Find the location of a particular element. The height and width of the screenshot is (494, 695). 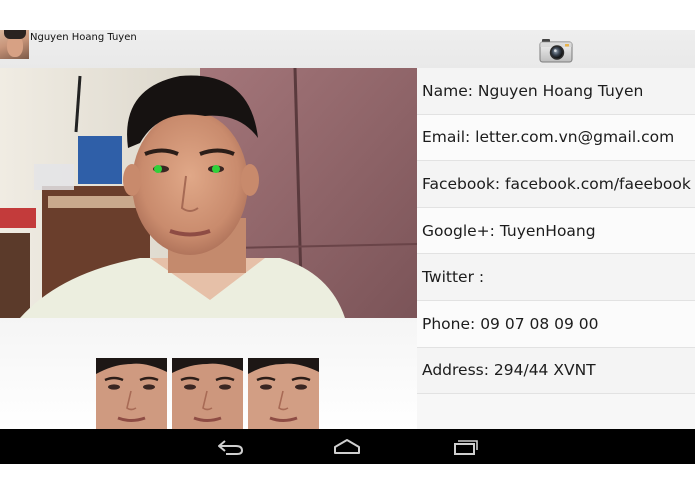

contact-value: 294/44 XVNT is located at coordinates (544, 370).